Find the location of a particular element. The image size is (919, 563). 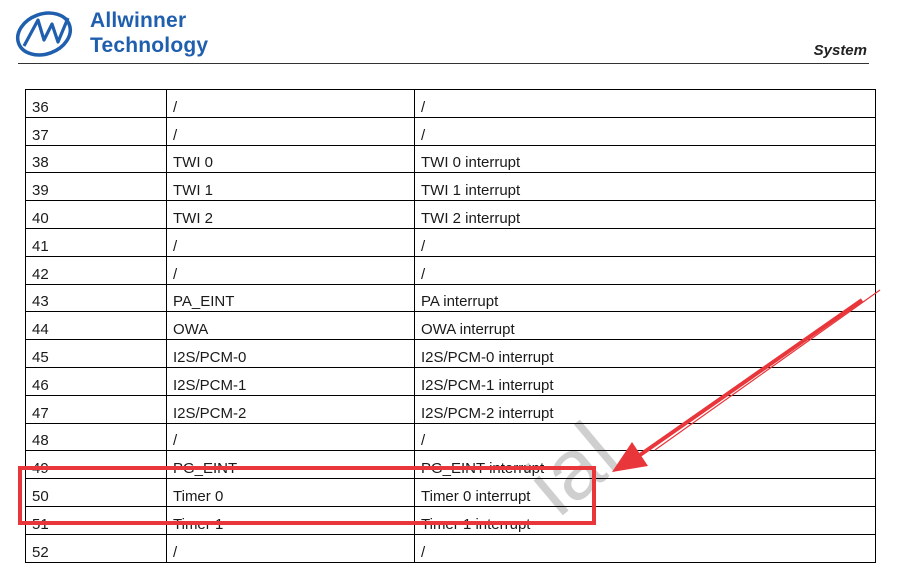

table-row: 46 I2S/PCM-1 I2S/PCM-1 interrupt is located at coordinates (450, 381).